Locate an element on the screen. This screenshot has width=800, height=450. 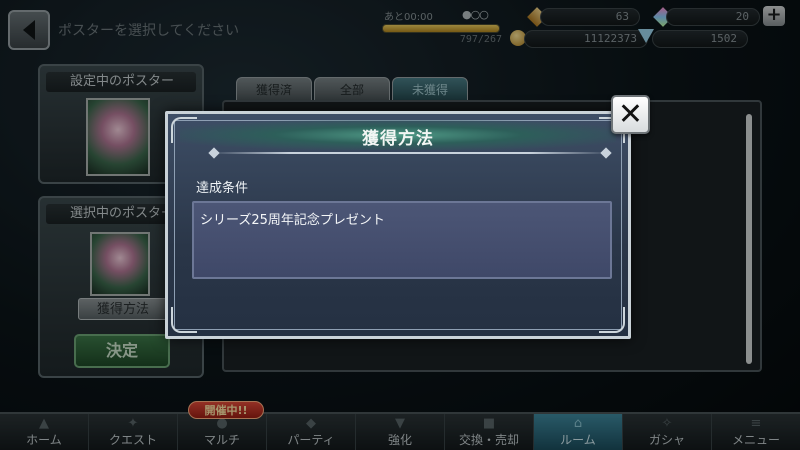
condition-box: シリーズ25周年記念プレゼント is located at coordinates (402, 240).